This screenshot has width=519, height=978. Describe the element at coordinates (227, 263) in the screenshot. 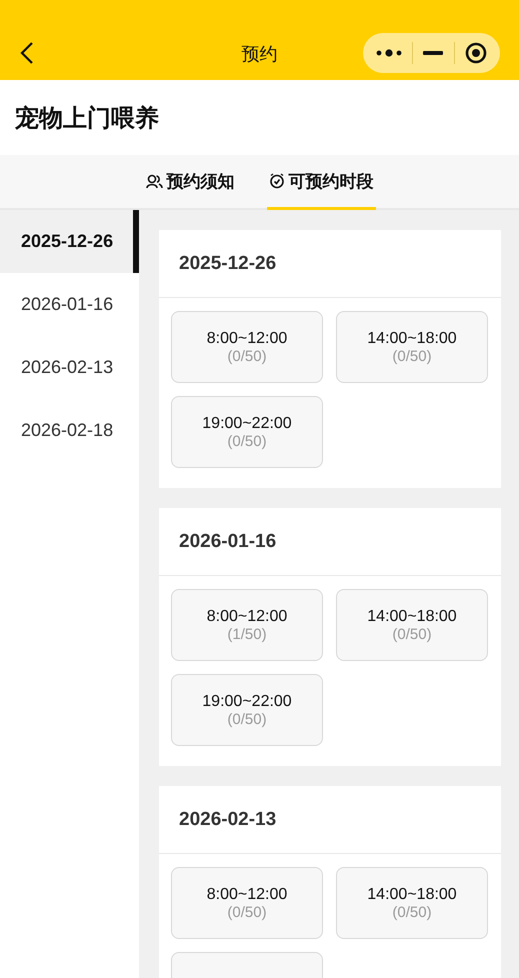

I see `day-date: 2025-12-26` at that location.